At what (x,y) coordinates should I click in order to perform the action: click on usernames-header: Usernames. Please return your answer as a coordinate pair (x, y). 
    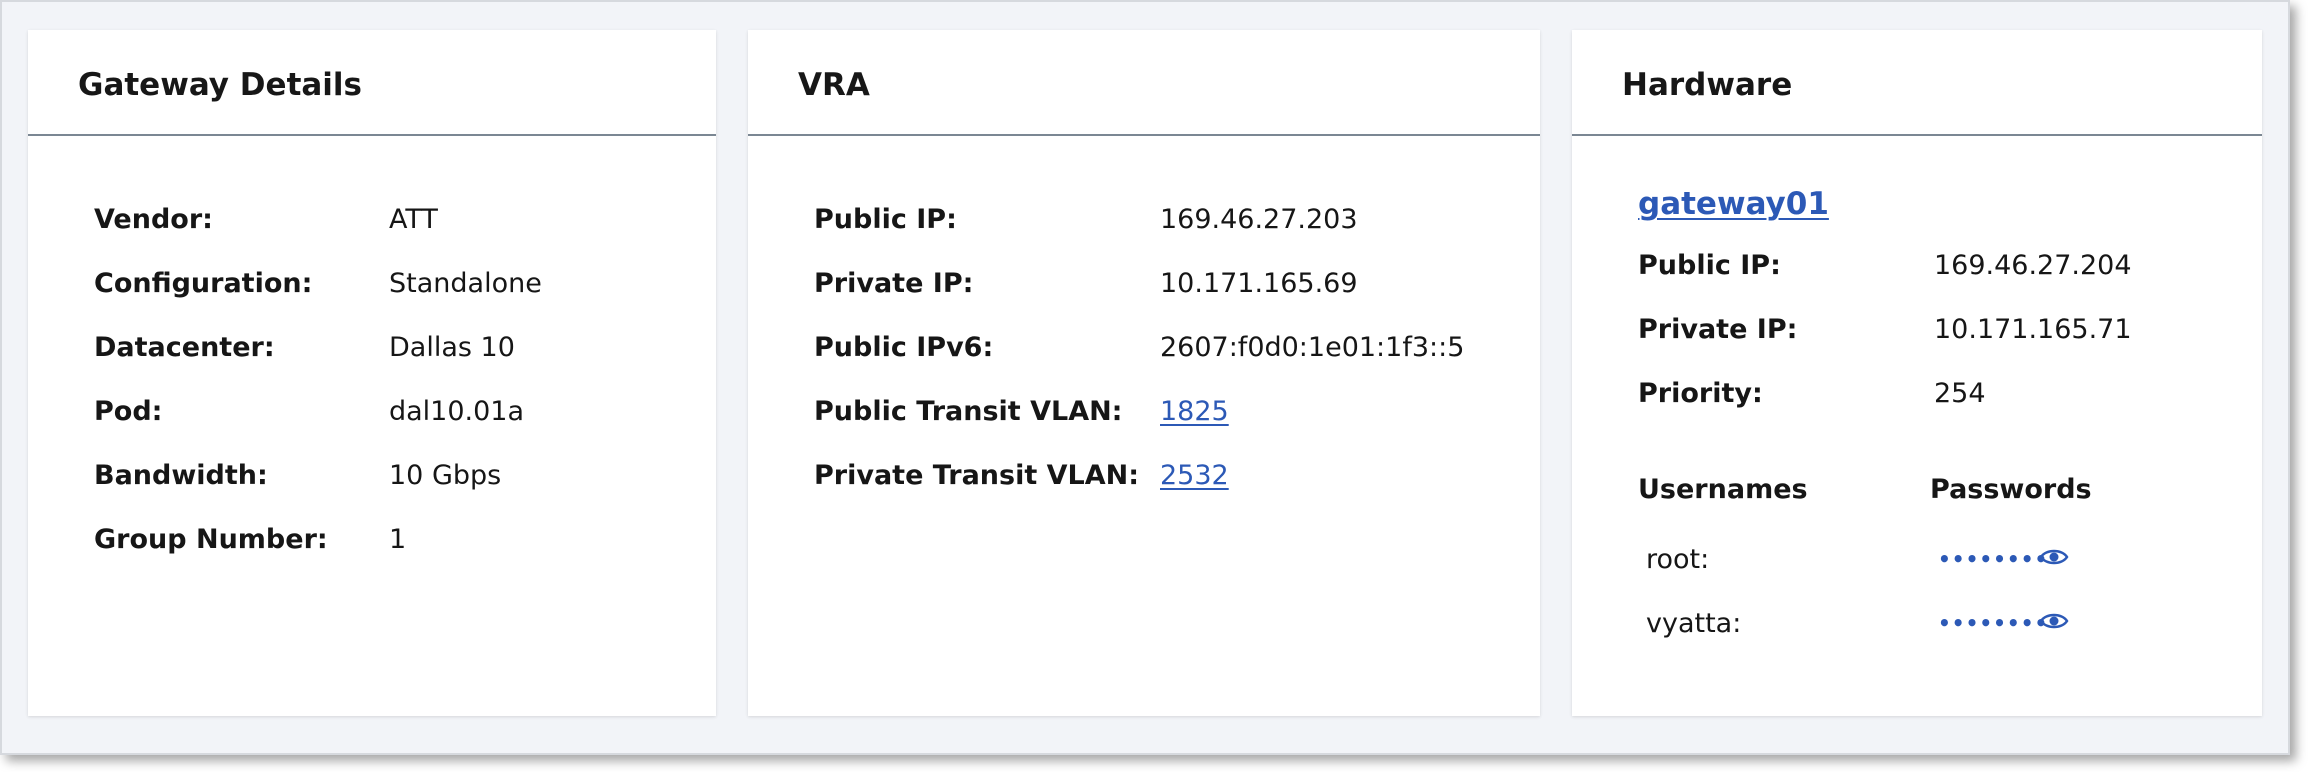
    Looking at the image, I should click on (1723, 489).